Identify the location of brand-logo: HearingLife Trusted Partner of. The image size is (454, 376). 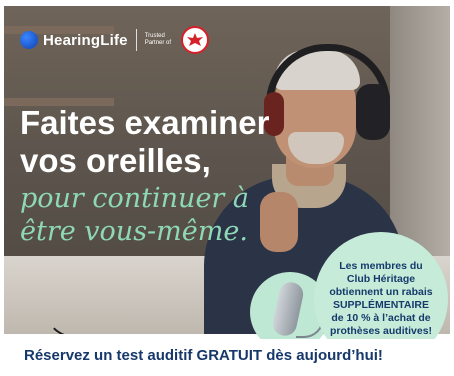
(114, 40).